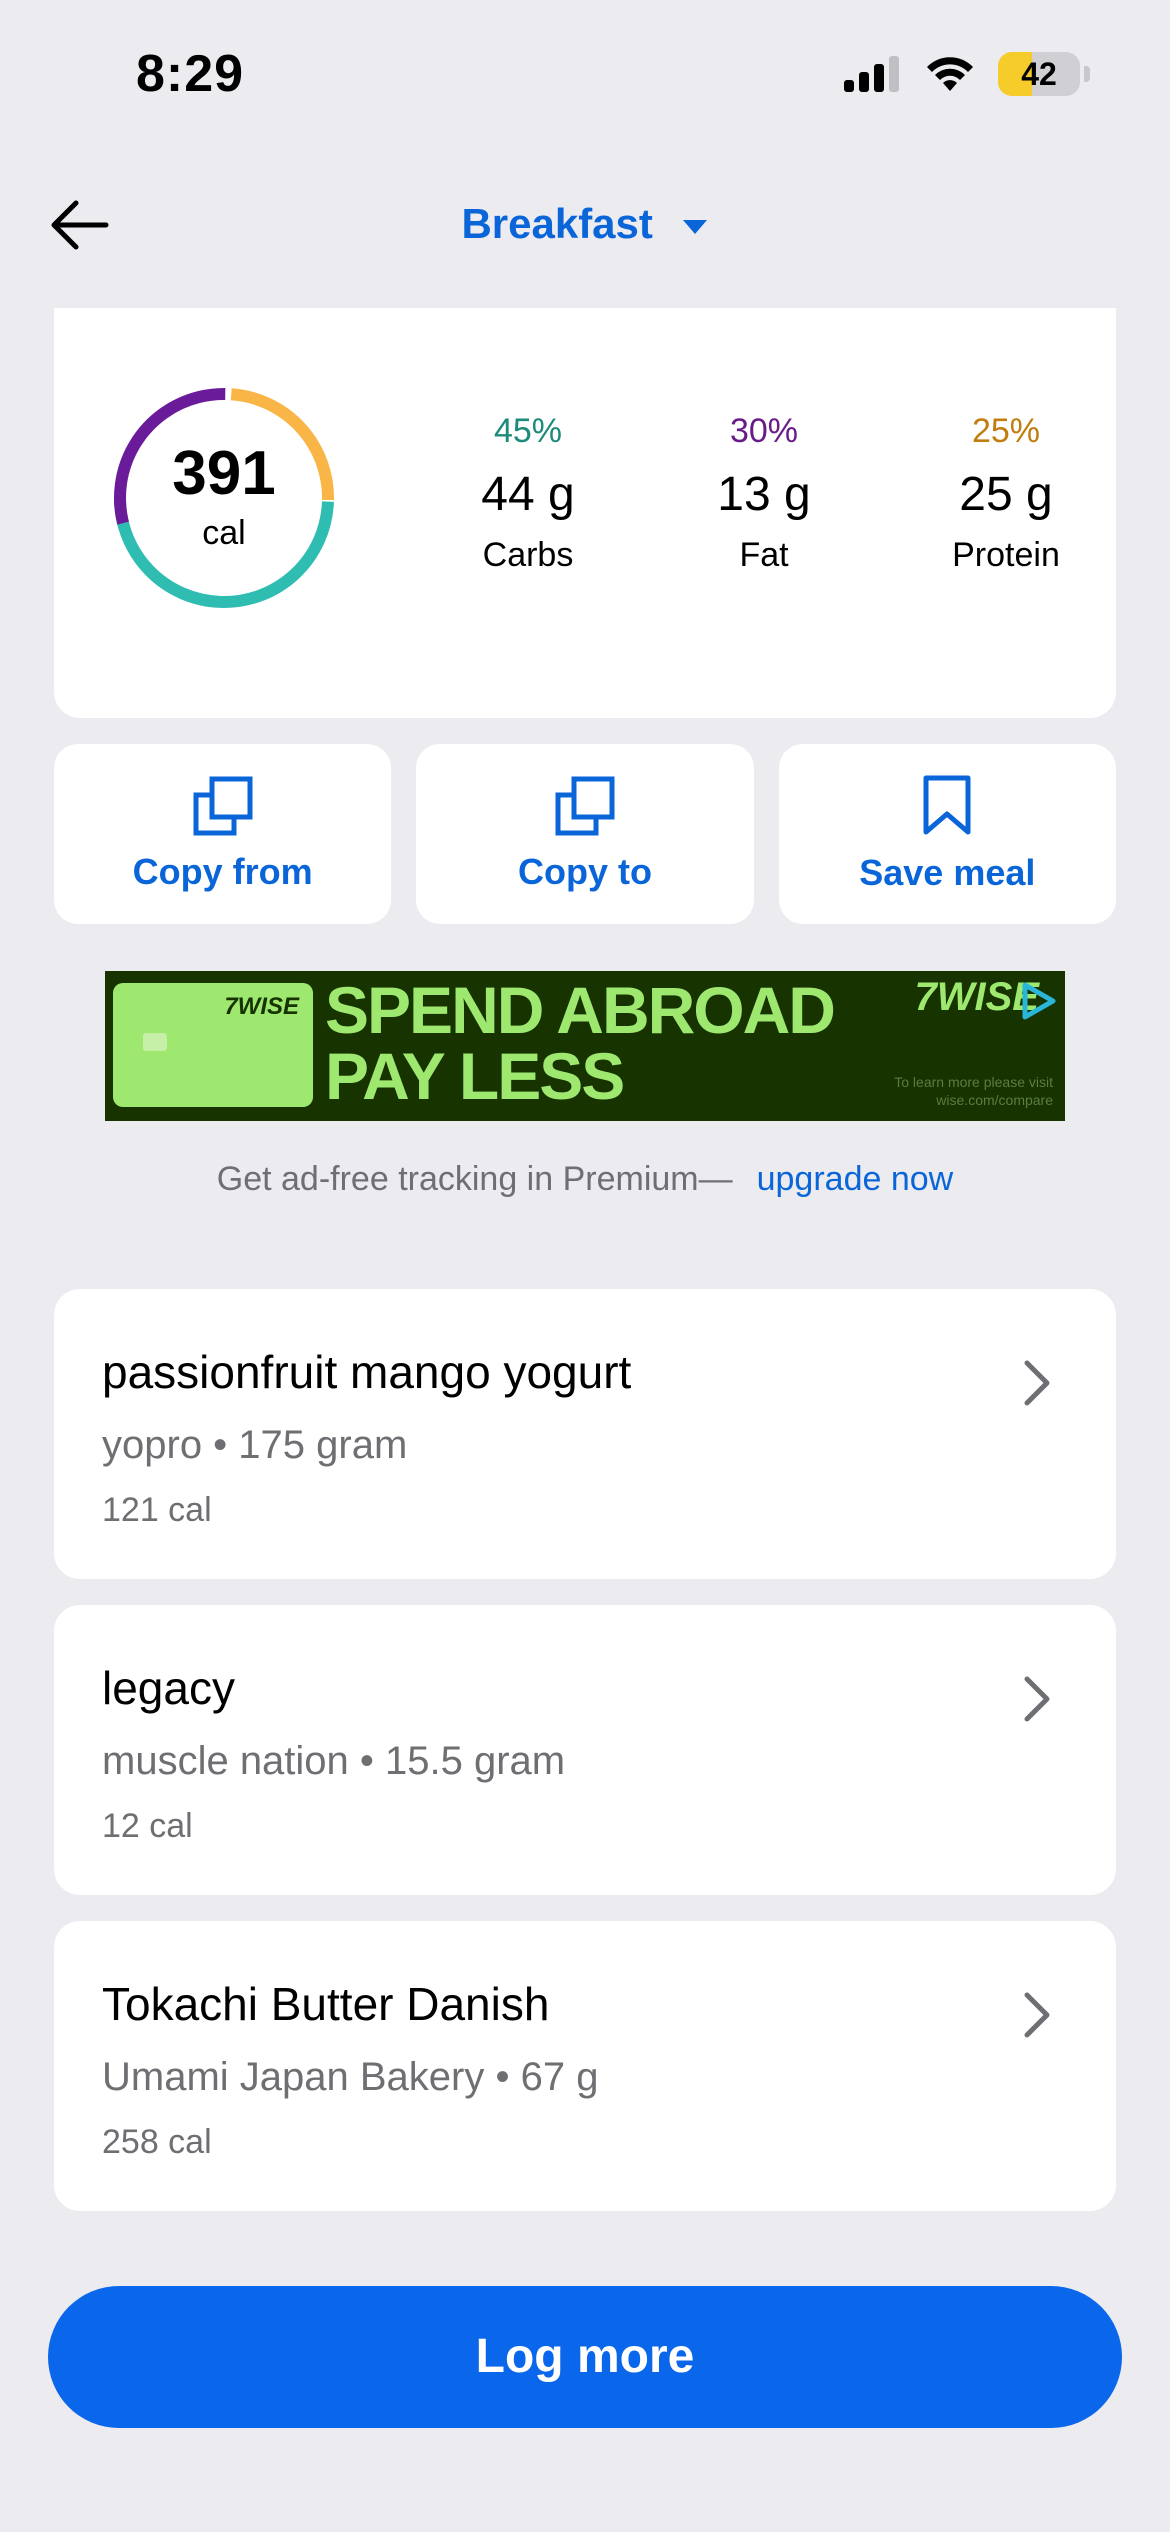 This screenshot has height=2532, width=1170. I want to click on save-meal-button: Save meal, so click(947, 834).